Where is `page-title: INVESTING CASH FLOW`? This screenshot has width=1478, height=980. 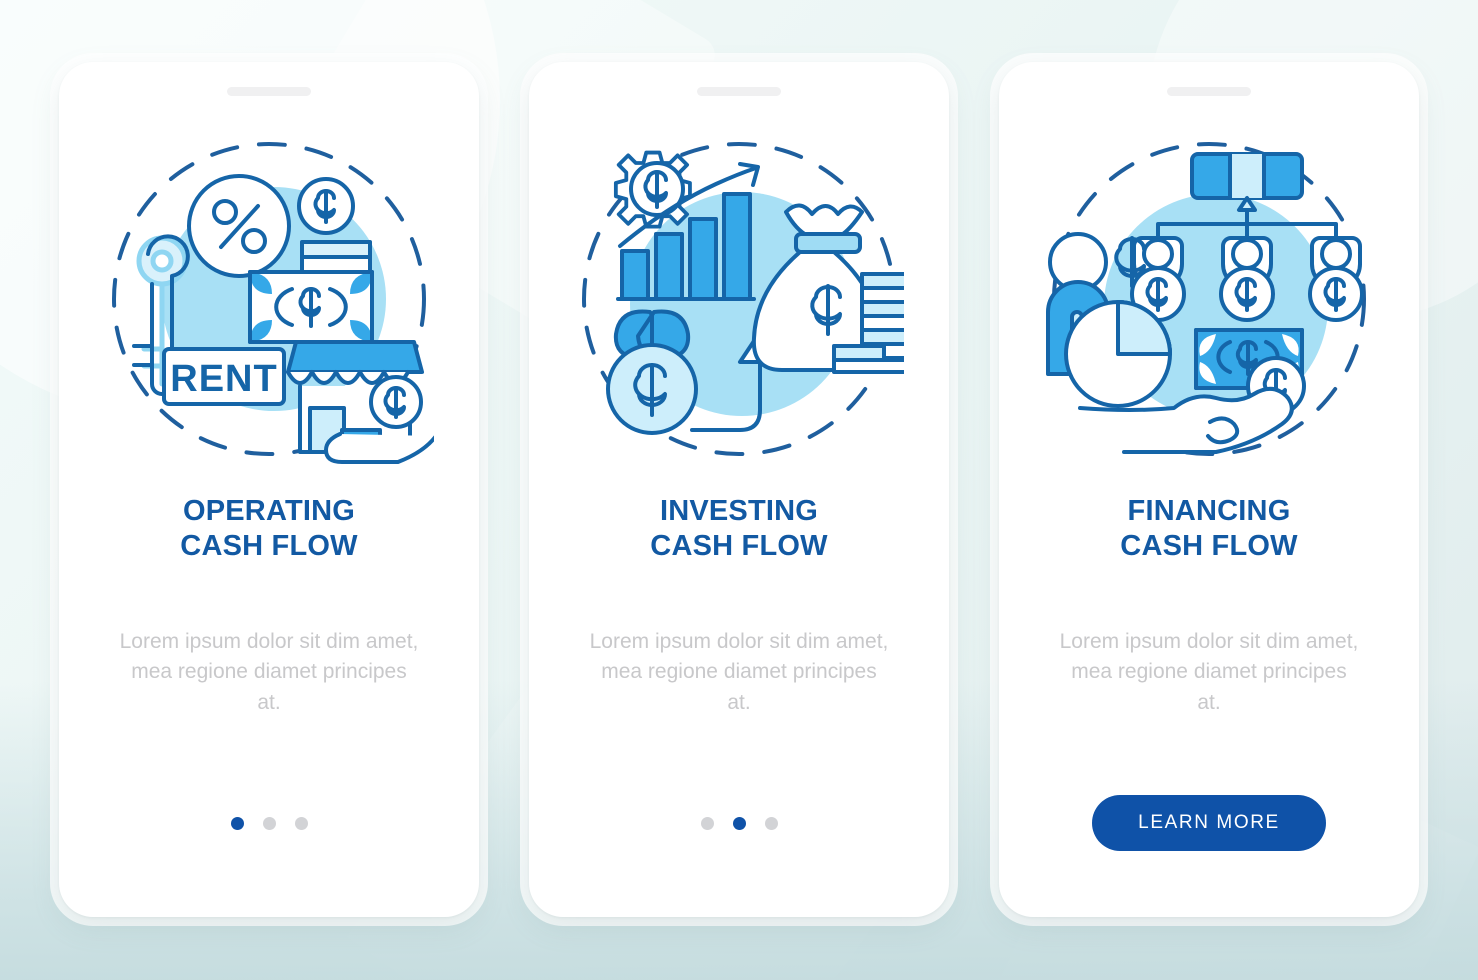
page-title: INVESTING CASH FLOW is located at coordinates (739, 529).